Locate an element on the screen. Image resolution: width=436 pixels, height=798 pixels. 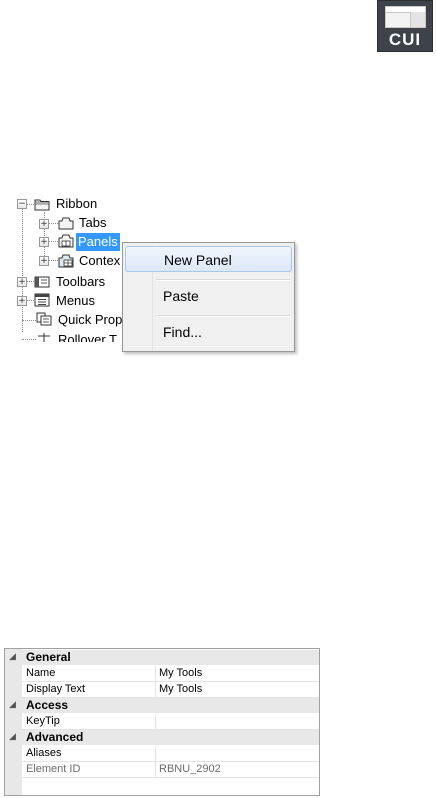
property-row-name: Name My Tools is located at coordinates (170, 674).